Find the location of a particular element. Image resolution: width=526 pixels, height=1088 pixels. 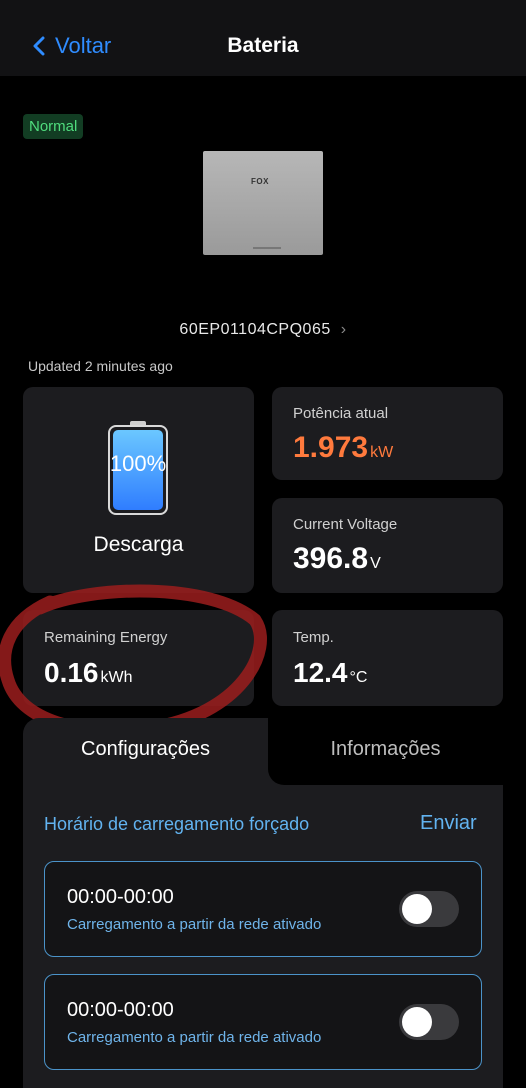

send-button: Enviar is located at coordinates (448, 823).